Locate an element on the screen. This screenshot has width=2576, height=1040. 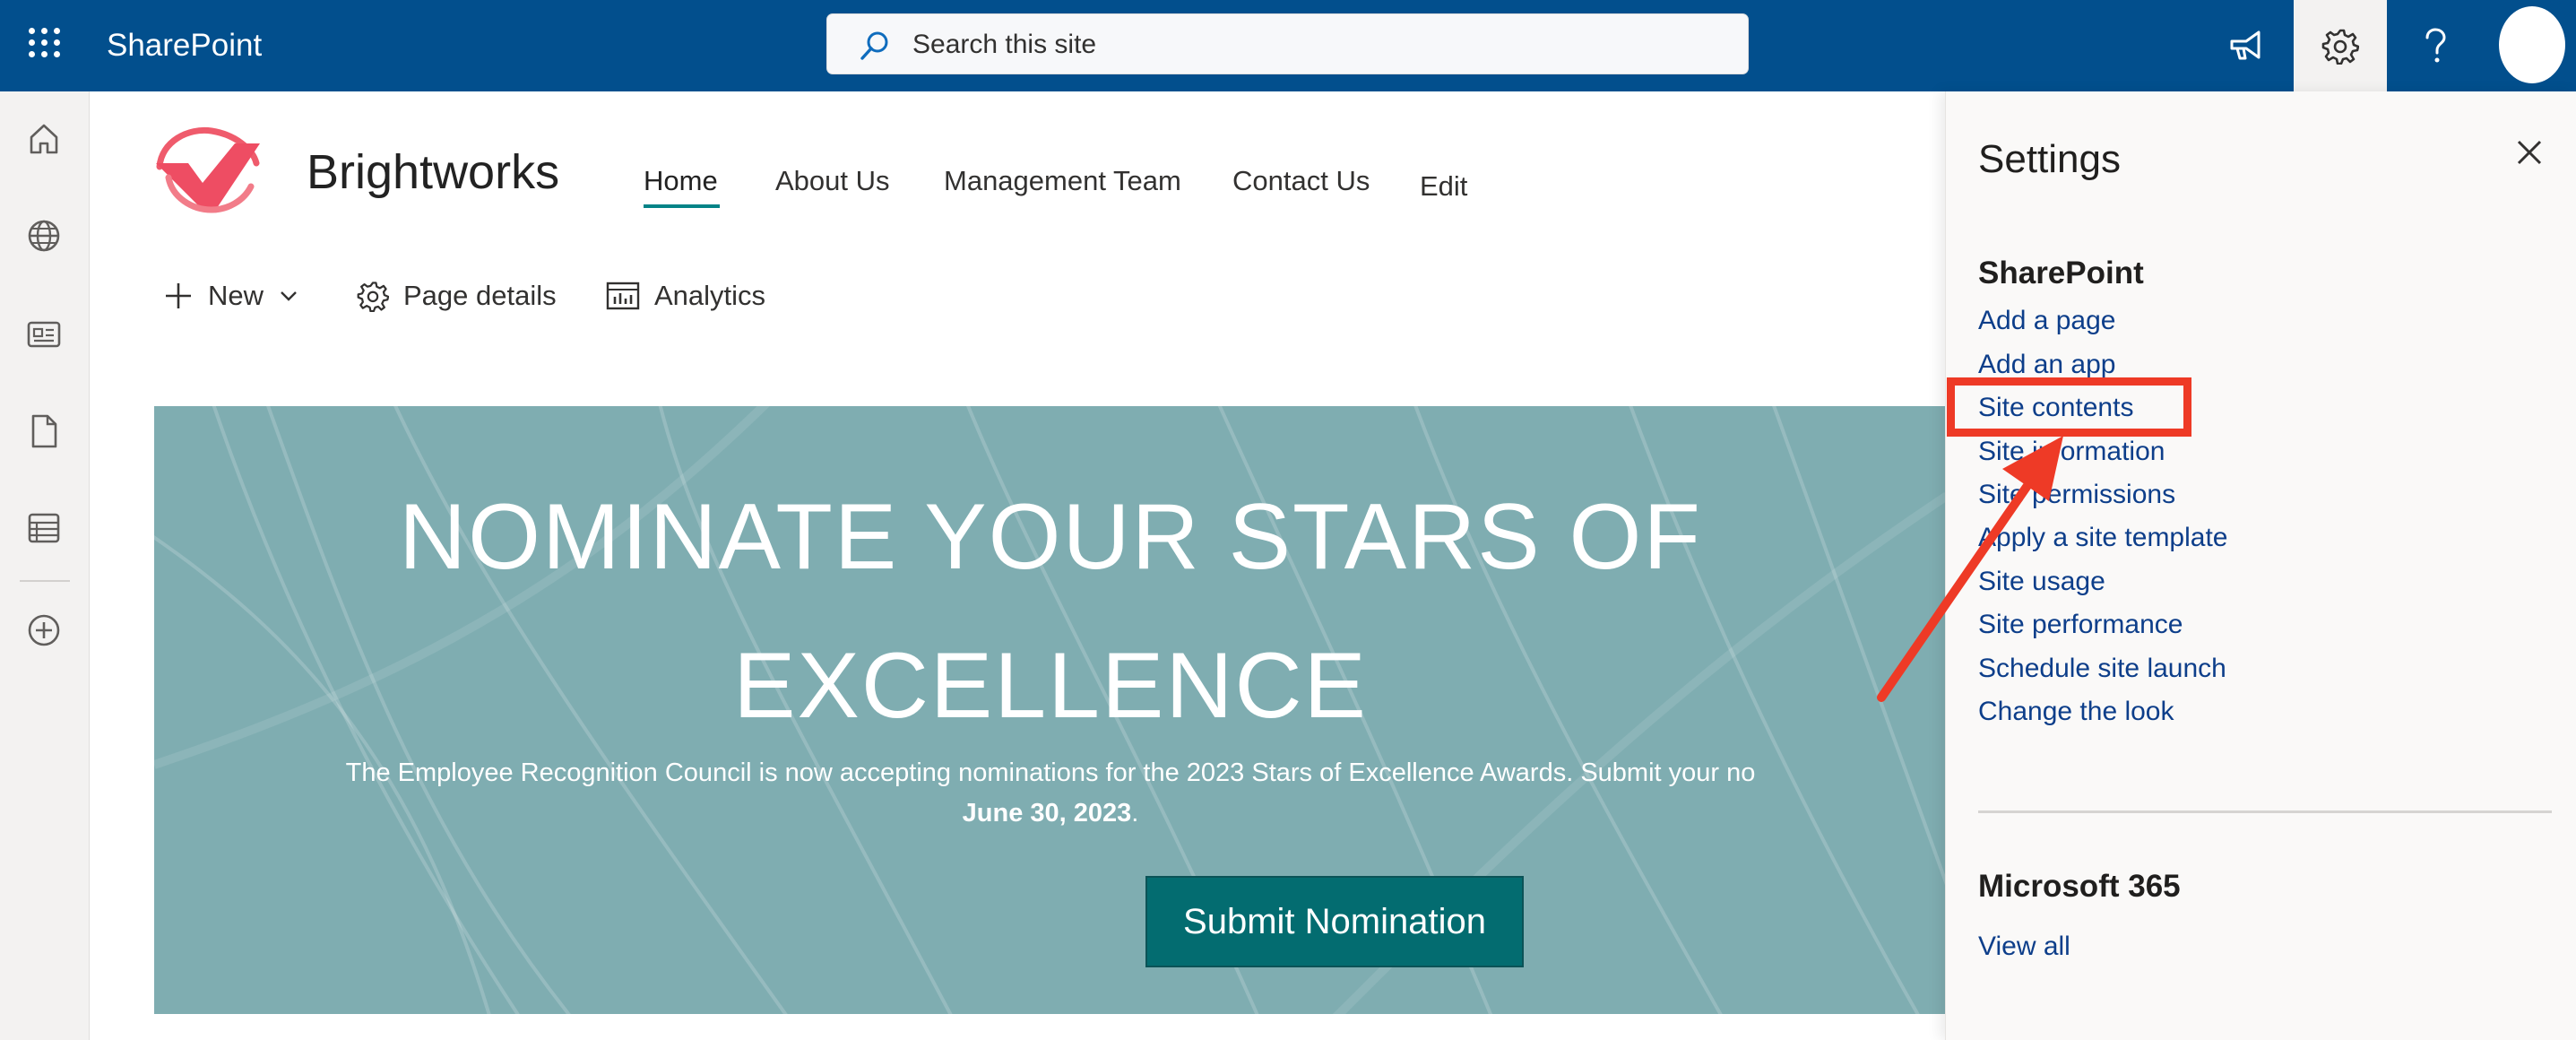
hero-deadline-date: June 30, 2023 is located at coordinates (1047, 813).